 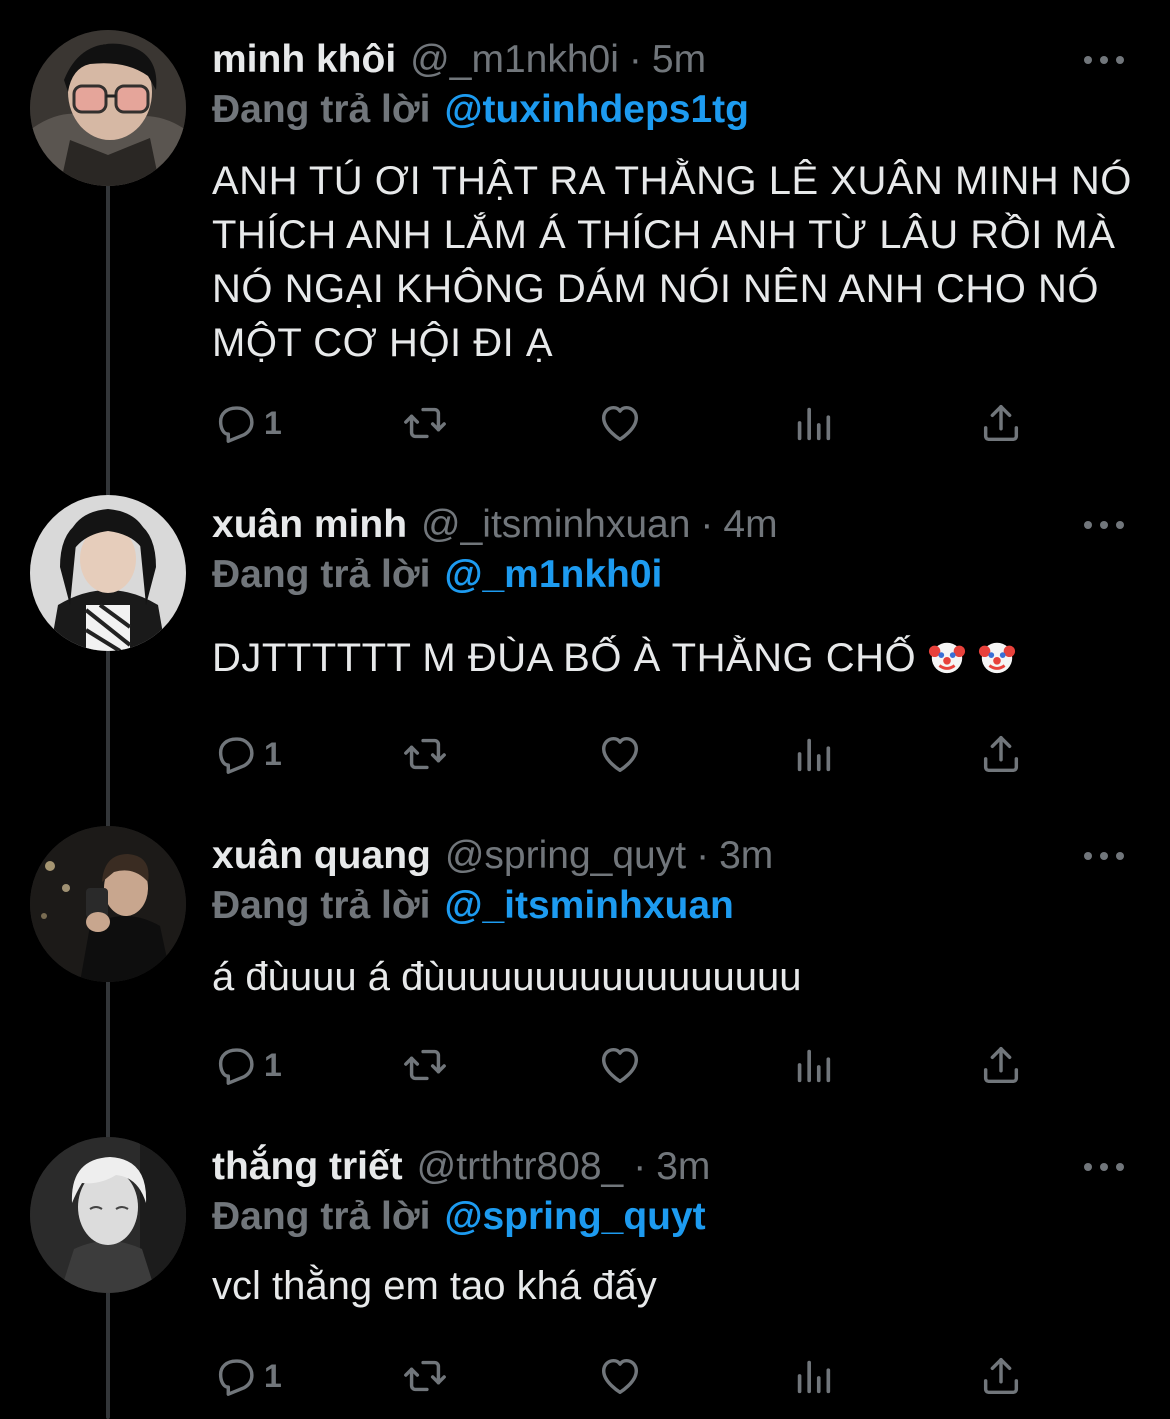 What do you see at coordinates (520, 1167) in the screenshot?
I see `user-handle: @trthtr808_` at bounding box center [520, 1167].